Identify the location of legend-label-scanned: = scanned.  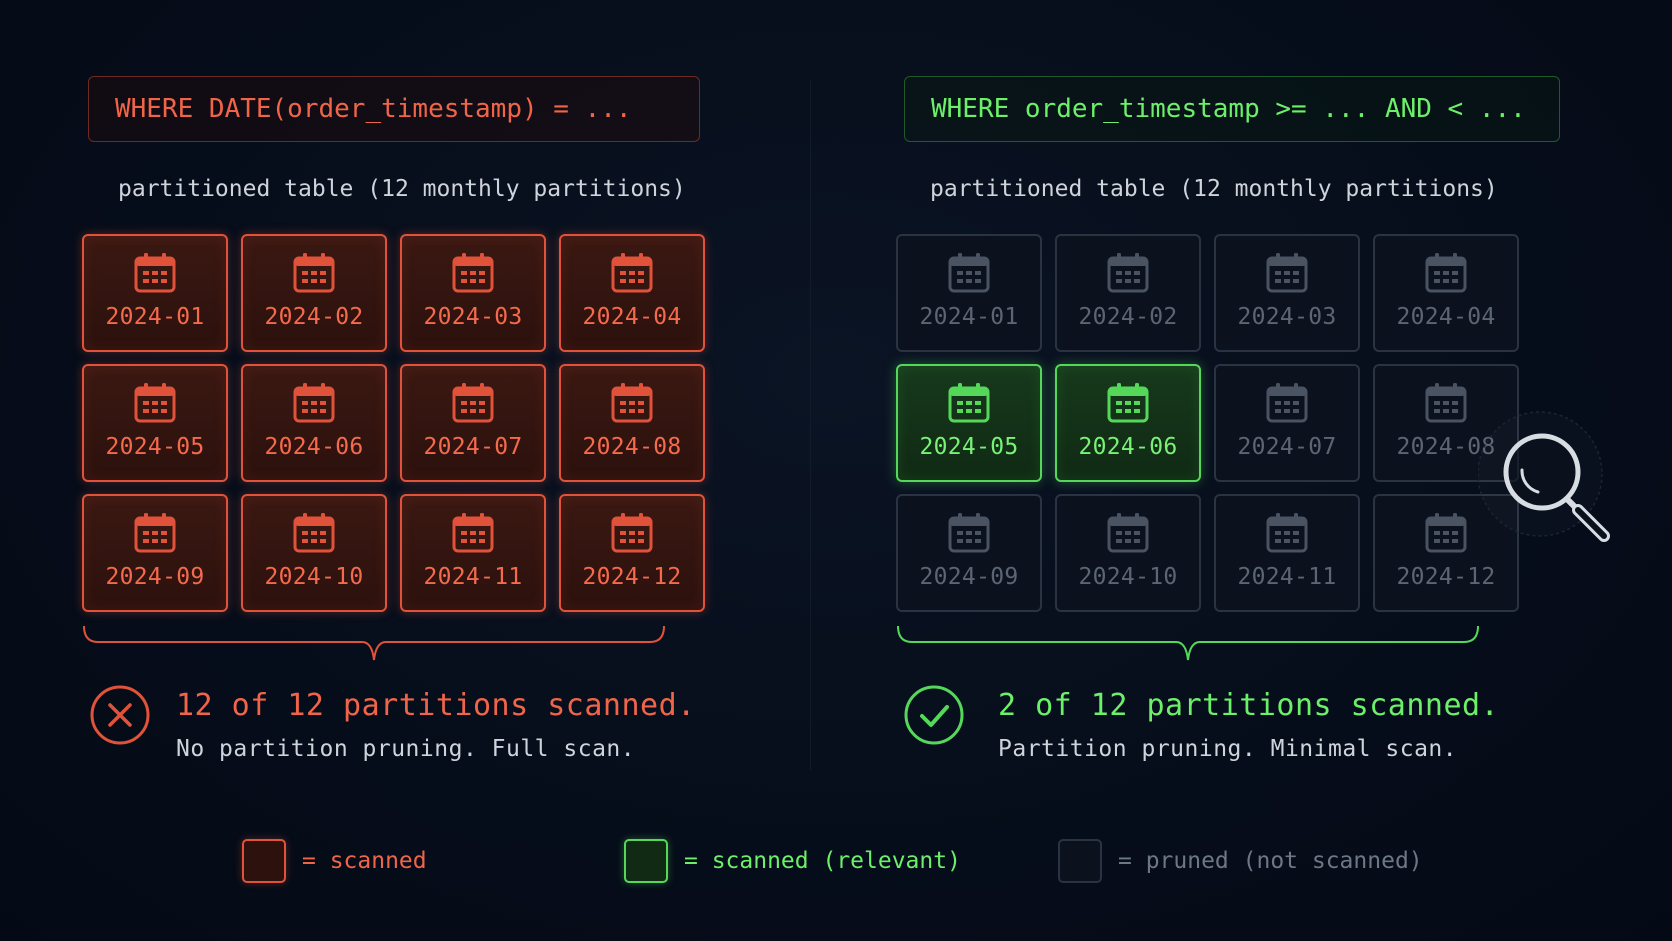
(364, 861).